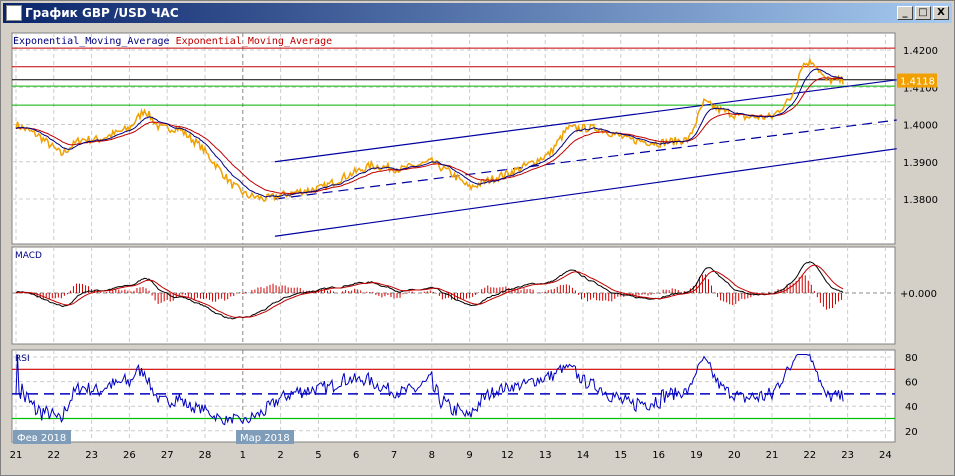 The width and height of the screenshot is (955, 476). Describe the element at coordinates (91, 41) in the screenshot. I see `legend-ema-fast: Exponential_Moving_Average` at that location.